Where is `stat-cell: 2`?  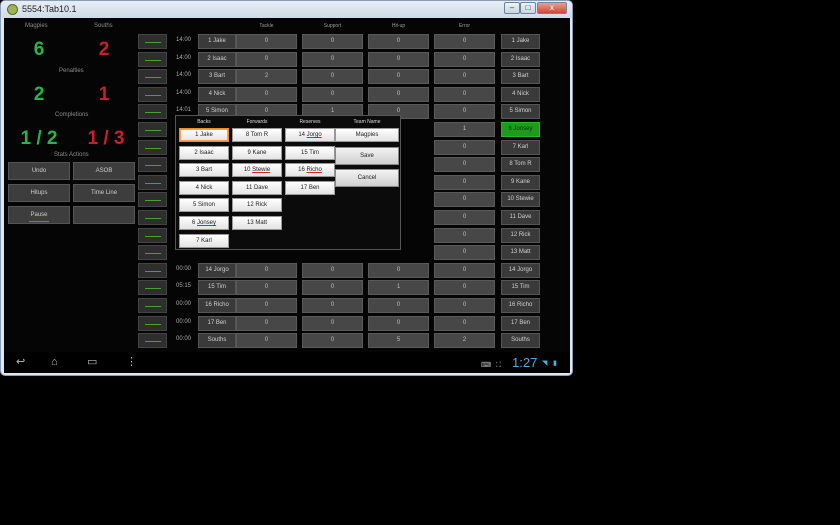
stat-cell: 2 is located at coordinates (464, 341).